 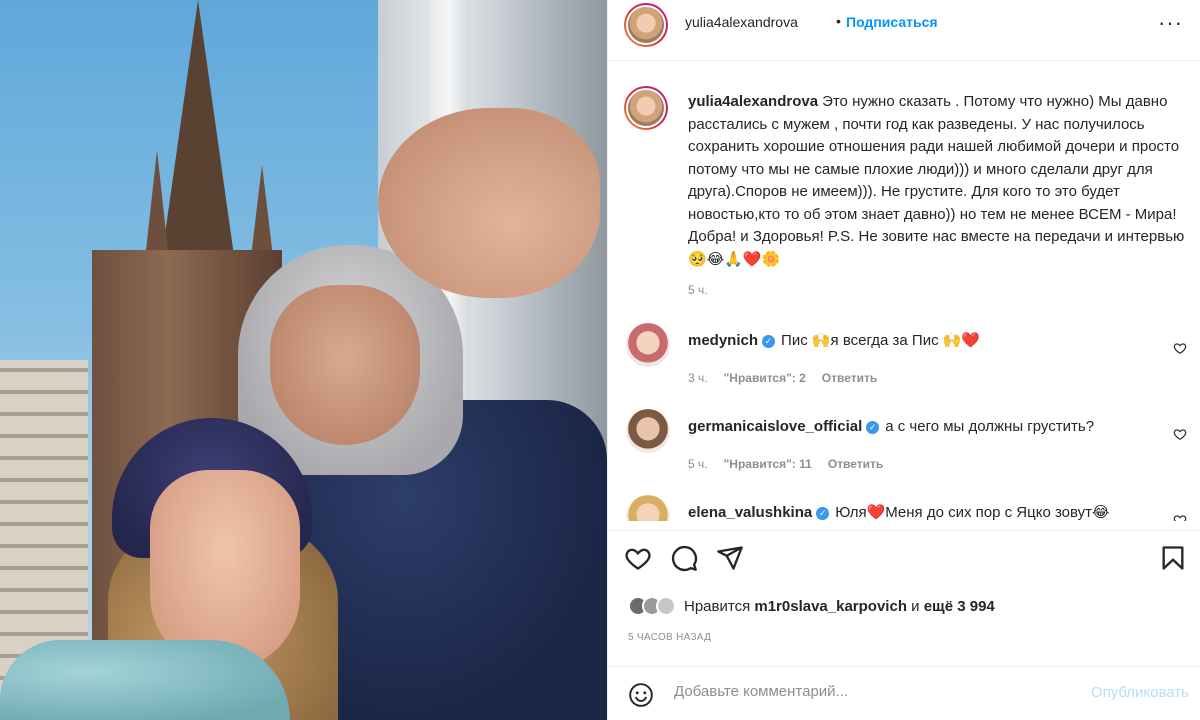 I want to click on post-header: yulia4alexandrova • Подписаться ···, so click(x=904, y=30).